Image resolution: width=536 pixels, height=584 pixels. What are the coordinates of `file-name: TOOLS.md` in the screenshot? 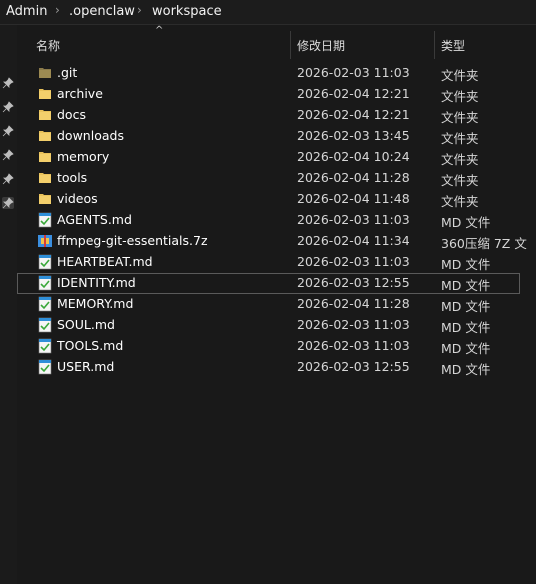 It's located at (90, 345).